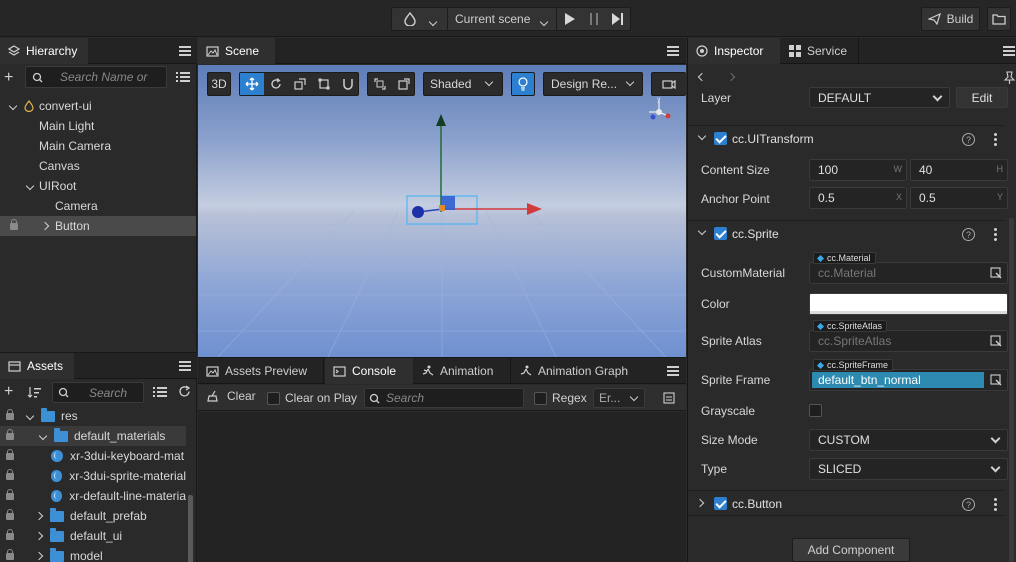 This screenshot has height=562, width=1016. What do you see at coordinates (369, 371) in the screenshot?
I see `tab-console: Console` at bounding box center [369, 371].